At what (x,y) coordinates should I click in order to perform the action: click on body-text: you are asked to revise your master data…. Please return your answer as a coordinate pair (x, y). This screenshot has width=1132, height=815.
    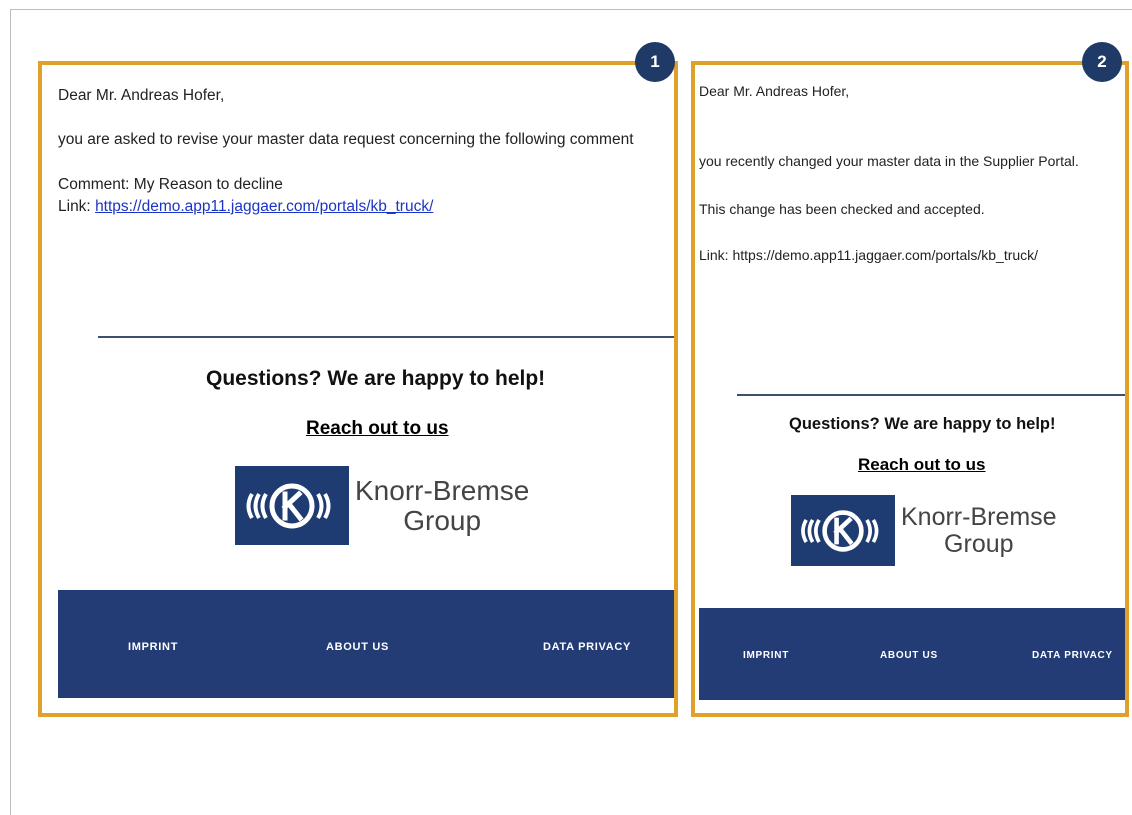
    Looking at the image, I should click on (346, 139).